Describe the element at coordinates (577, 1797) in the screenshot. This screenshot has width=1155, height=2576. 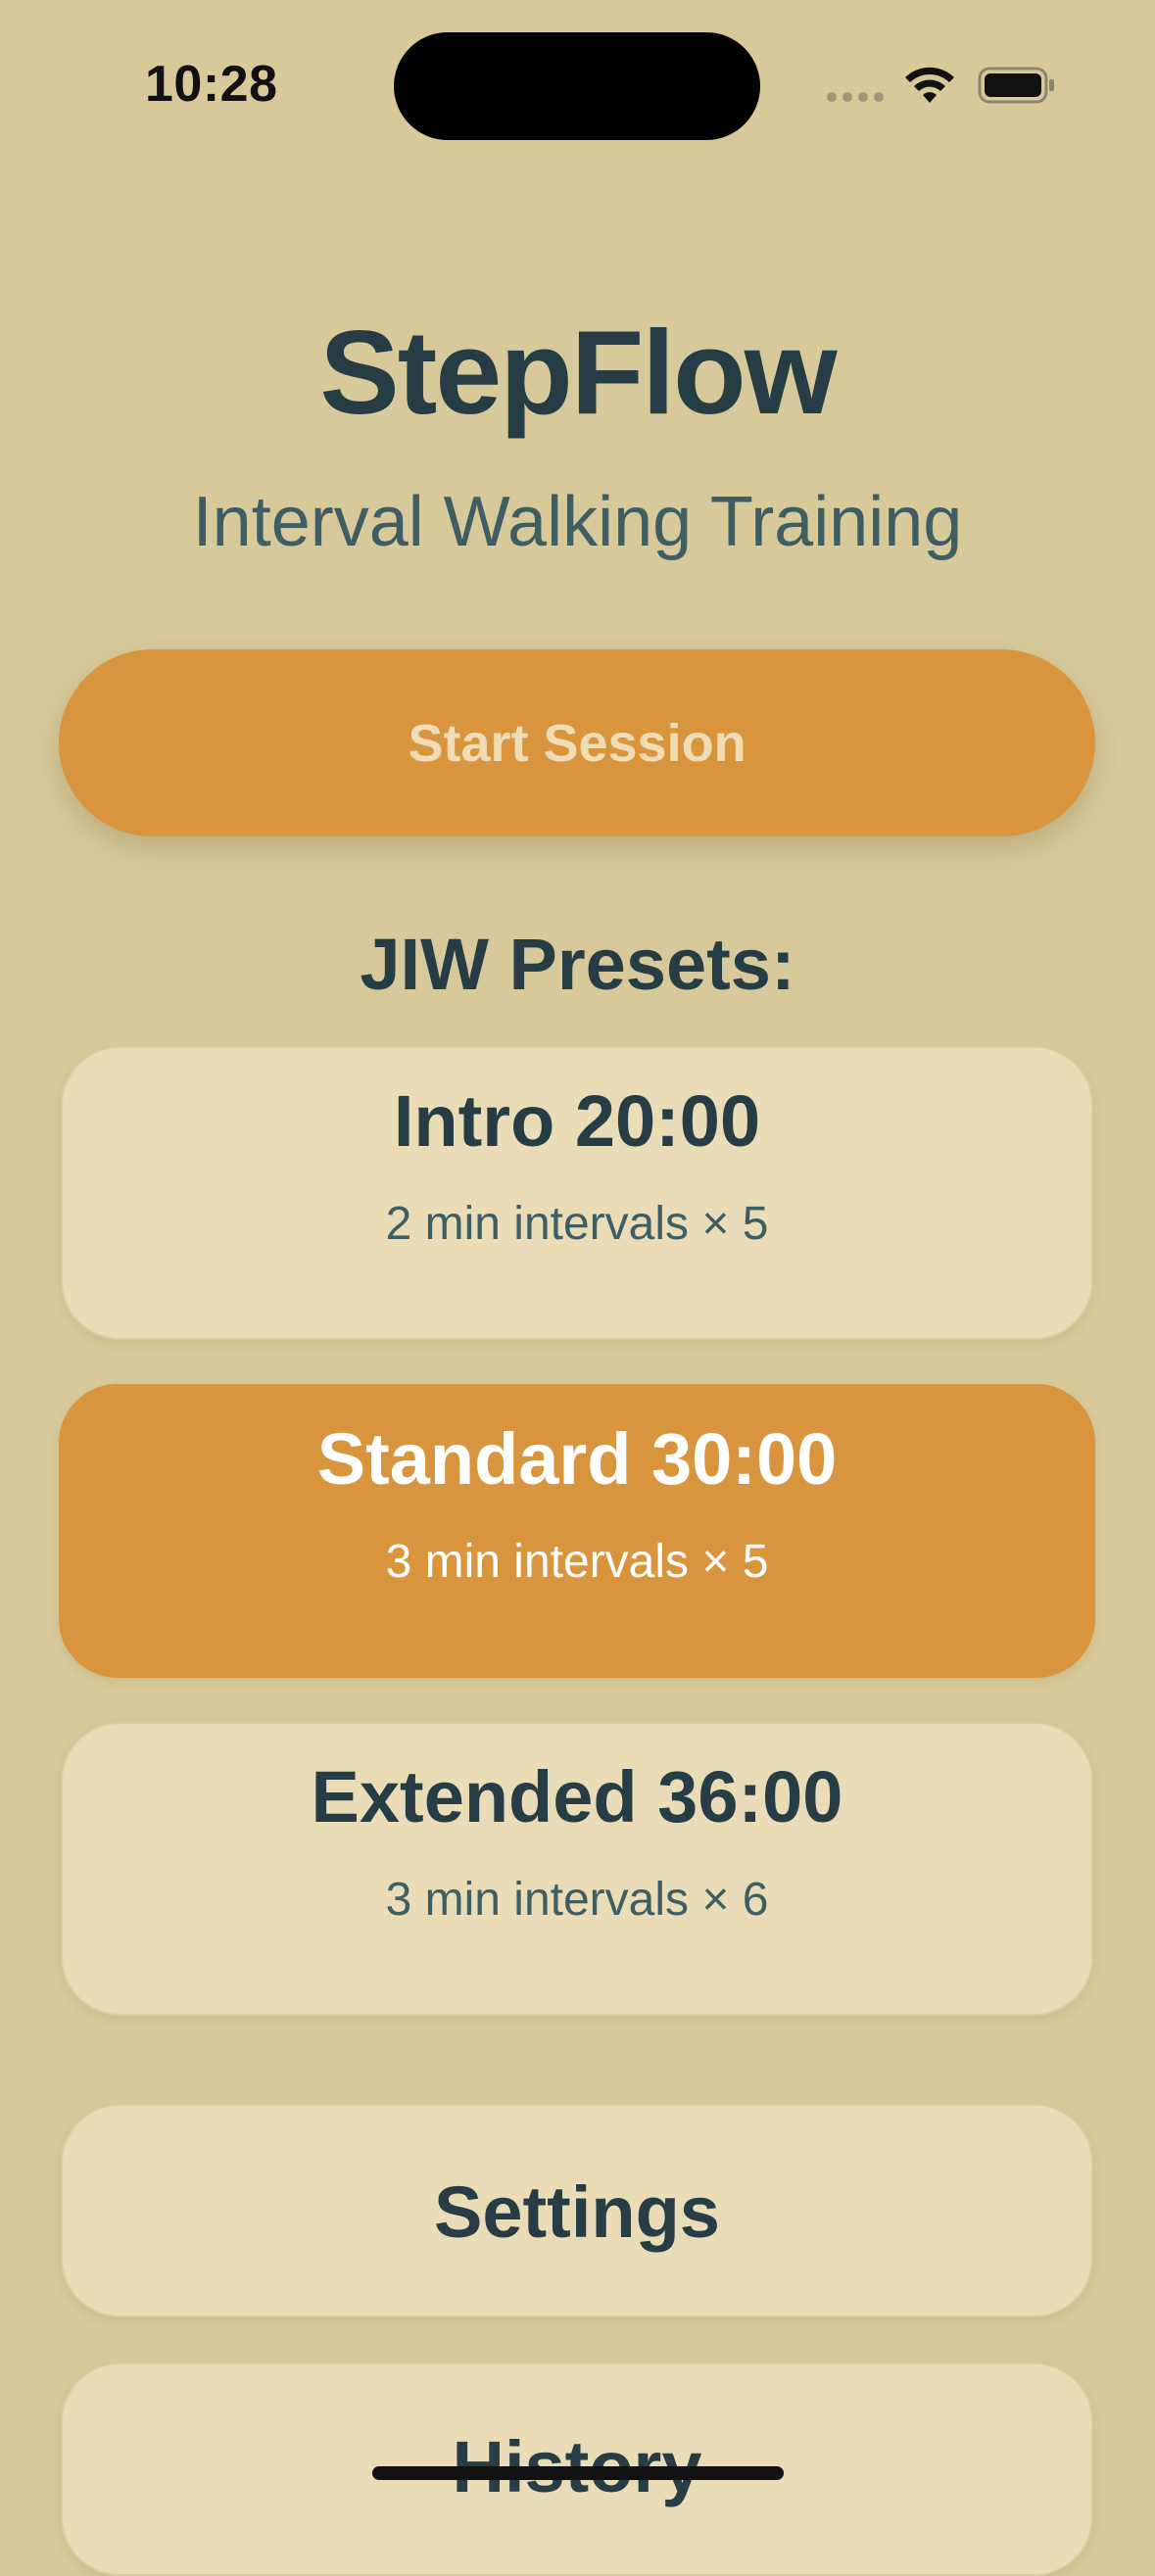
I see `preset-title: Extended 36:00` at that location.